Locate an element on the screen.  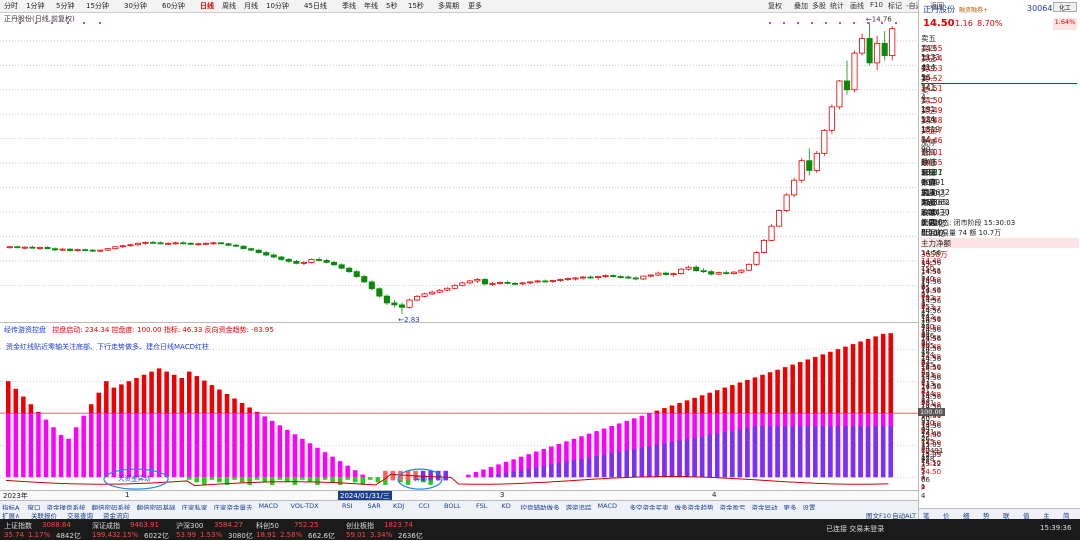
timeframe-12: 年线 is located at coordinates (371, 6).